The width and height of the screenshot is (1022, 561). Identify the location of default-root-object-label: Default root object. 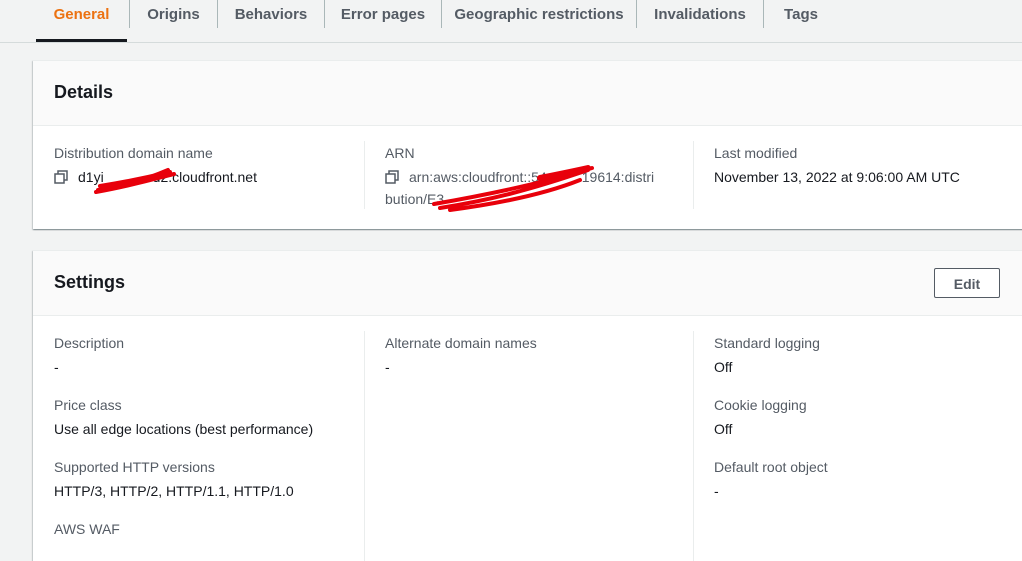
(771, 467).